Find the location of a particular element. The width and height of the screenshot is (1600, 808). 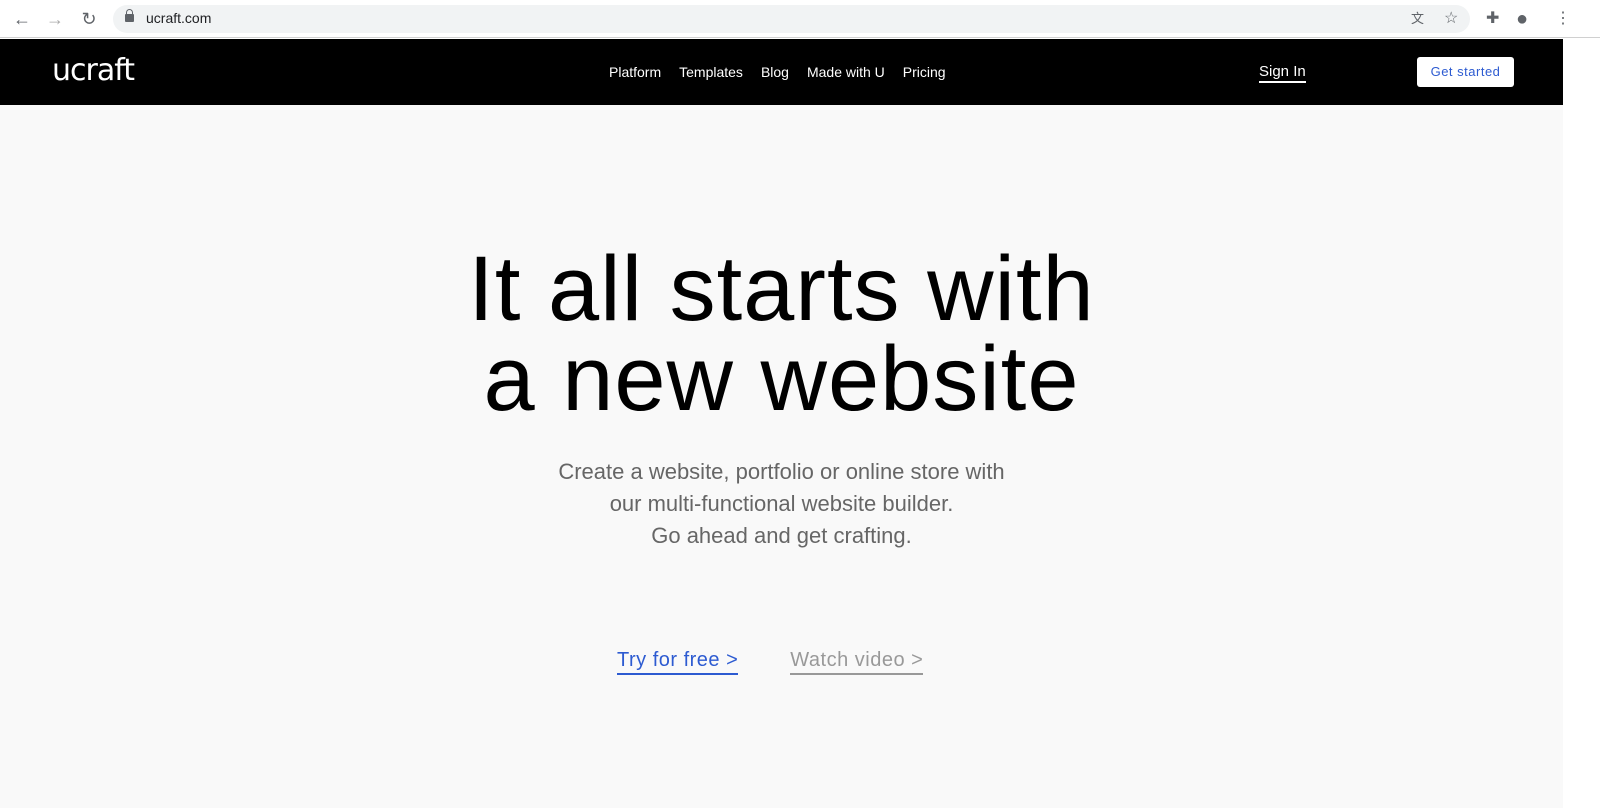

nav-made-with-u: Made with U is located at coordinates (846, 72).